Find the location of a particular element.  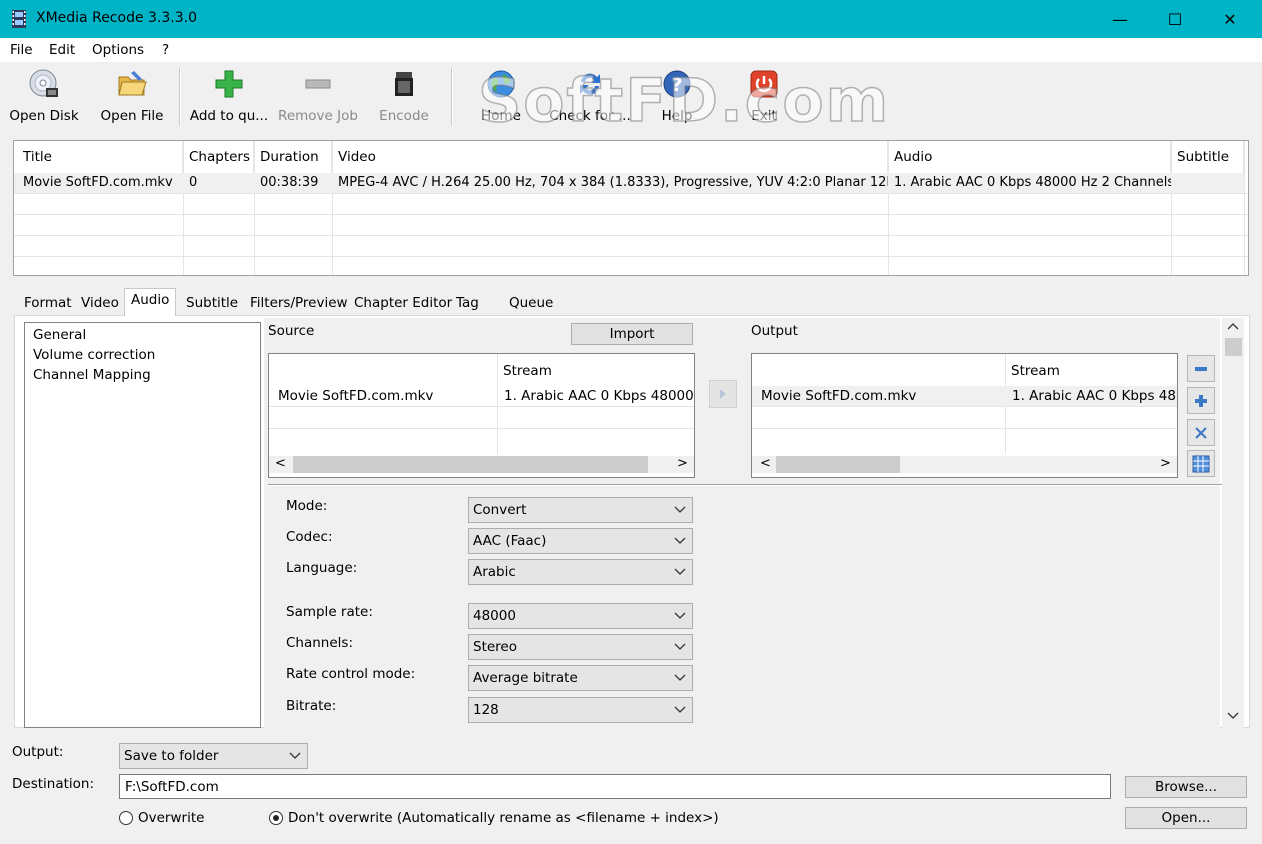

film-clapper-icon is located at coordinates (404, 84).